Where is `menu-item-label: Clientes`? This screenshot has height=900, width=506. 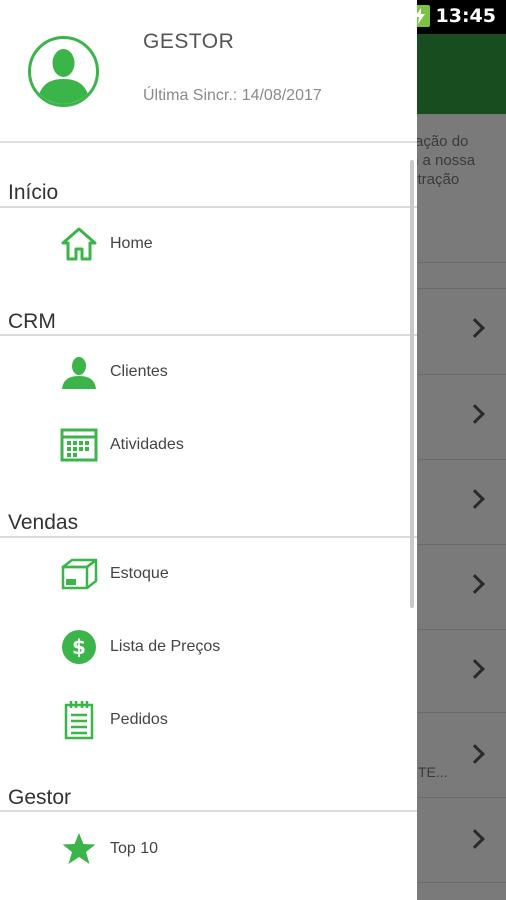 menu-item-label: Clientes is located at coordinates (139, 371).